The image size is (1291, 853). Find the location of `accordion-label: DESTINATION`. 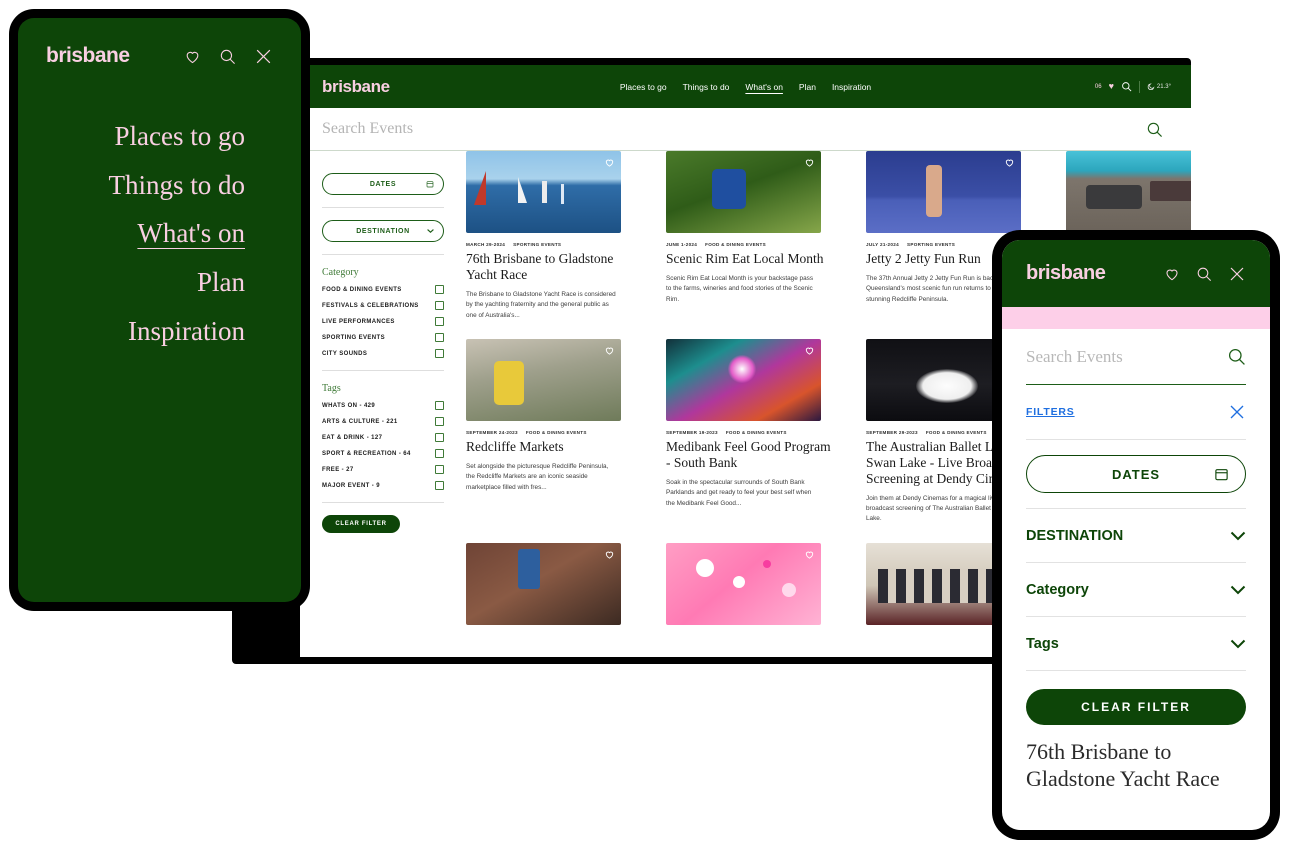

accordion-label: DESTINATION is located at coordinates (1075, 535).